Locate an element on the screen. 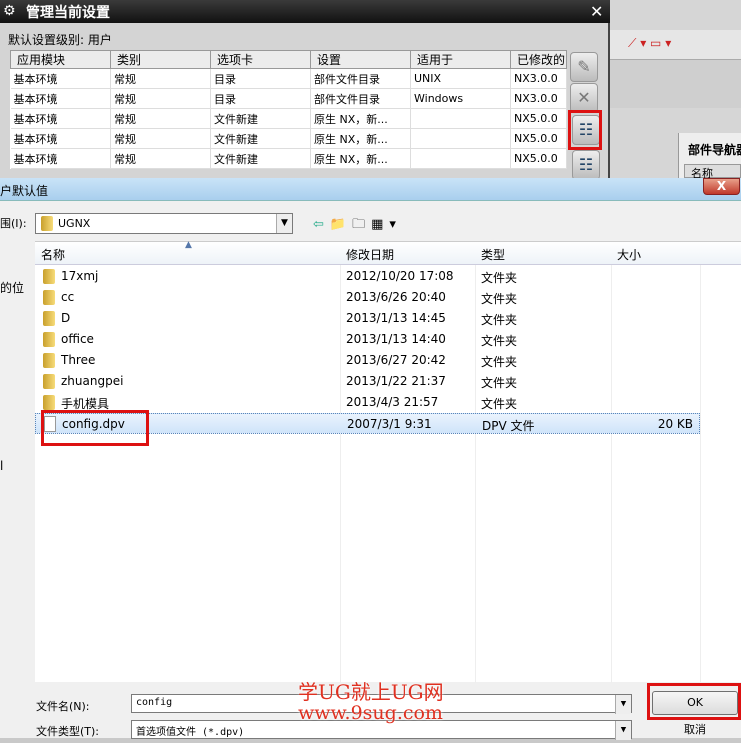  file-row: 17xmj 2012/10/20 17:08 文件夹 is located at coordinates (367, 276).